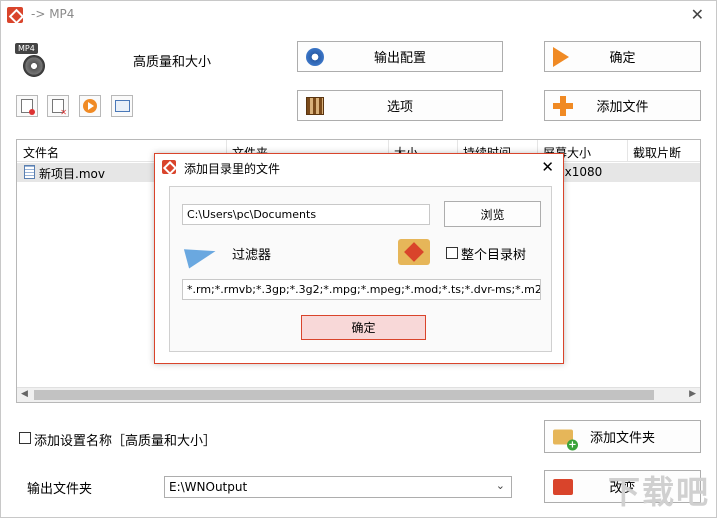 This screenshot has width=717, height=518. I want to click on confirm-button: 确定, so click(622, 56).